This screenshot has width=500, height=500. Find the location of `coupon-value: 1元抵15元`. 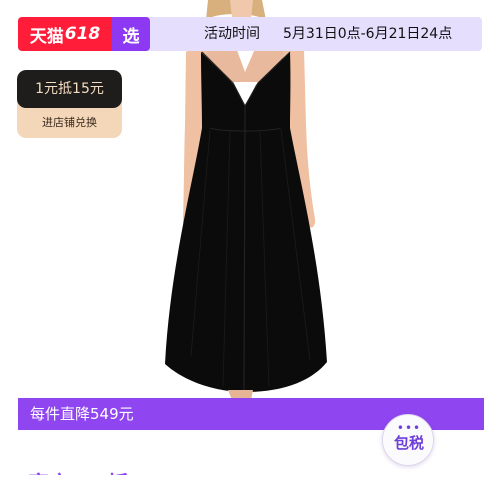

coupon-value: 1元抵15元 is located at coordinates (69, 89).